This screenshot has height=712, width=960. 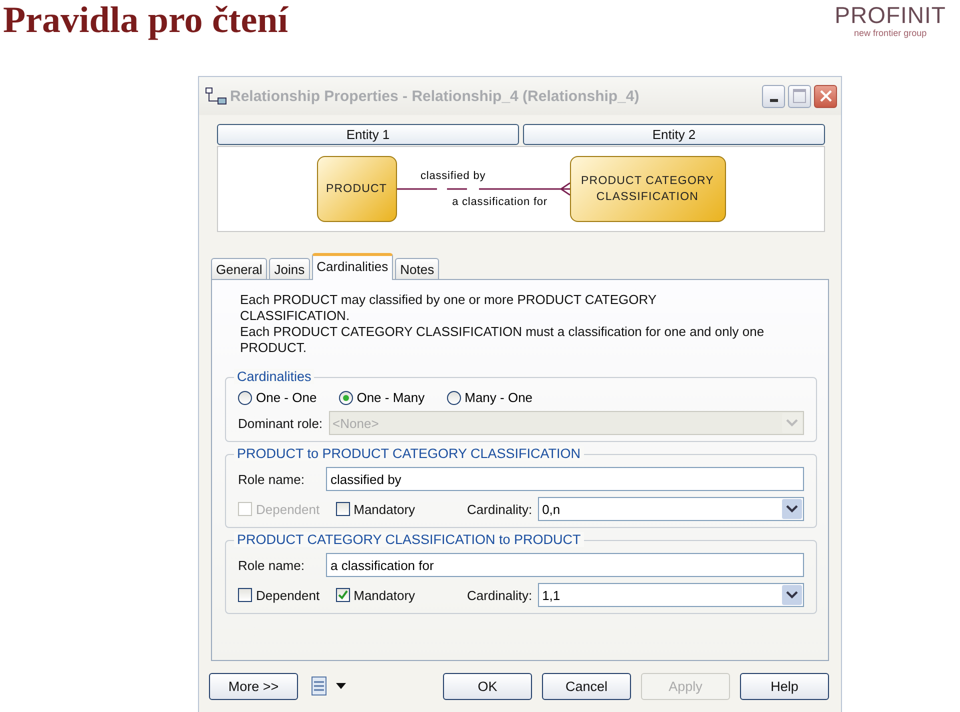 I want to click on group-title: Cardinalities, so click(x=274, y=376).